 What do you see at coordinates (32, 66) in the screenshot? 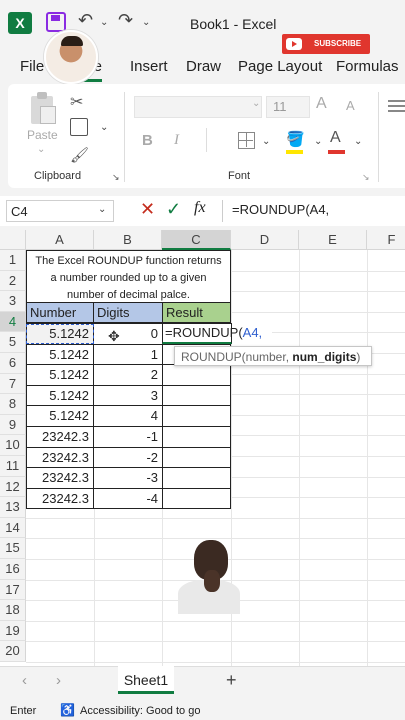
I see `tab-file: File` at bounding box center [32, 66].